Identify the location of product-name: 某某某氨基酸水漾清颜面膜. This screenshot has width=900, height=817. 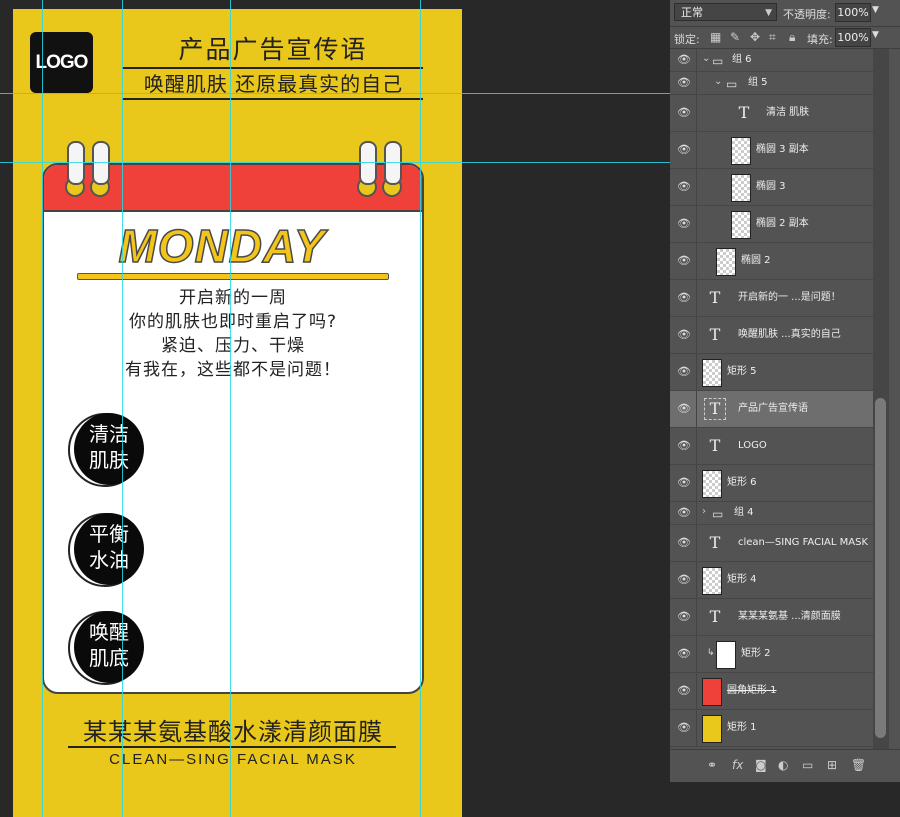
(233, 732).